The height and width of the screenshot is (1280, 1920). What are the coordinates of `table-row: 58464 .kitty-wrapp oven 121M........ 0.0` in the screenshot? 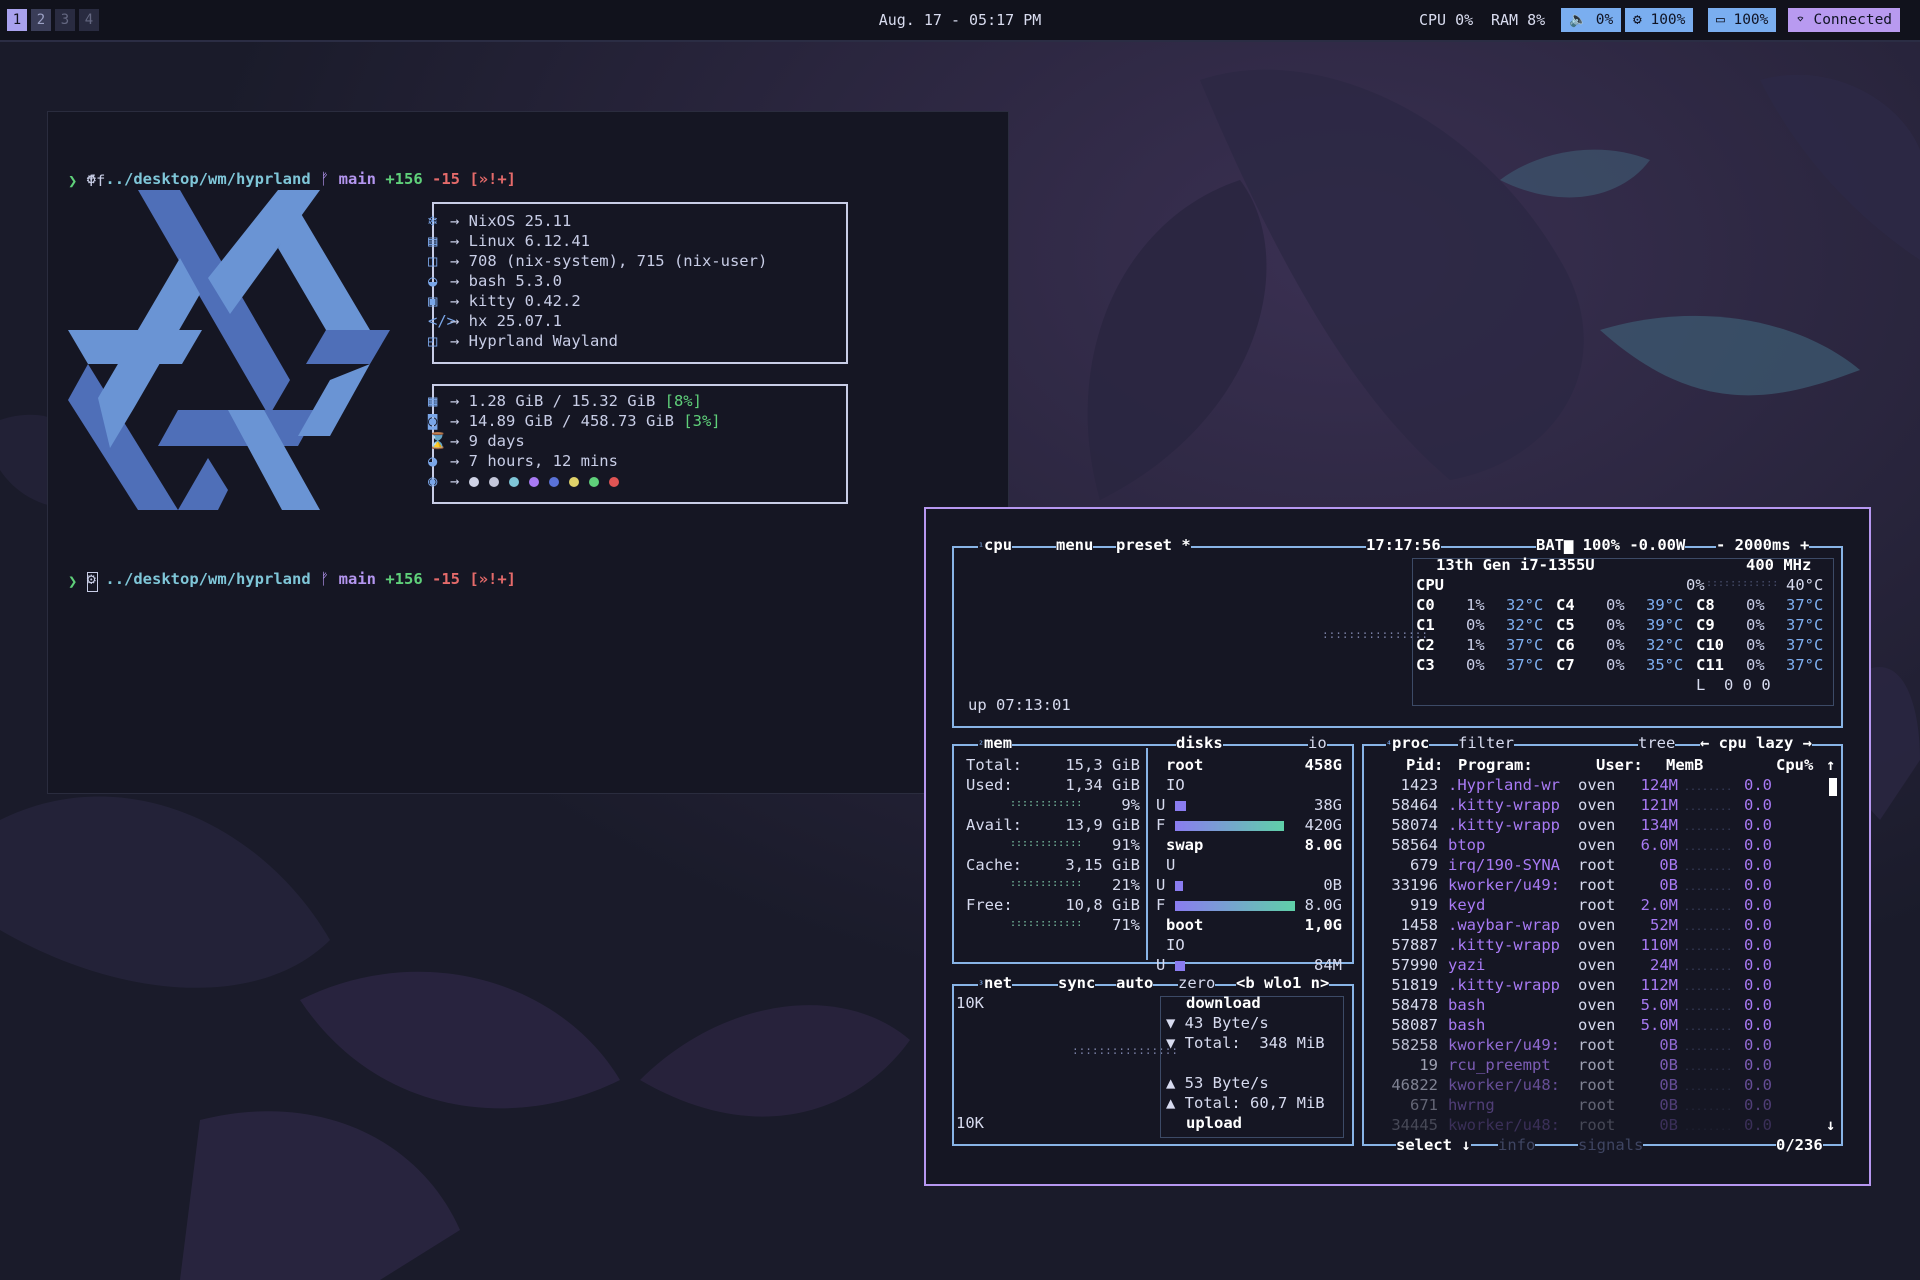 It's located at (1583, 805).